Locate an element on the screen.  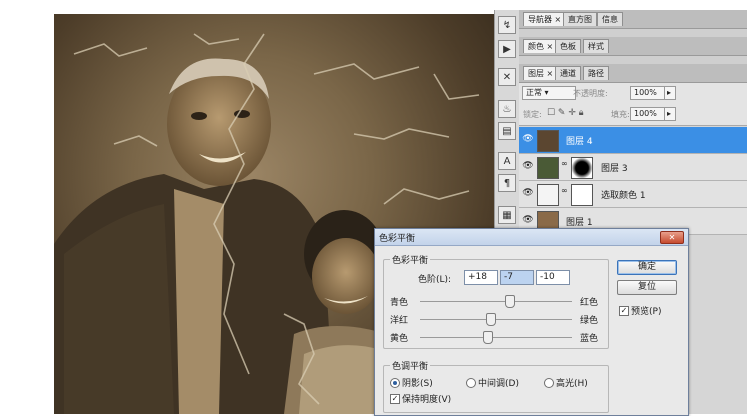
tone-midtones-radio is located at coordinates (471, 383).